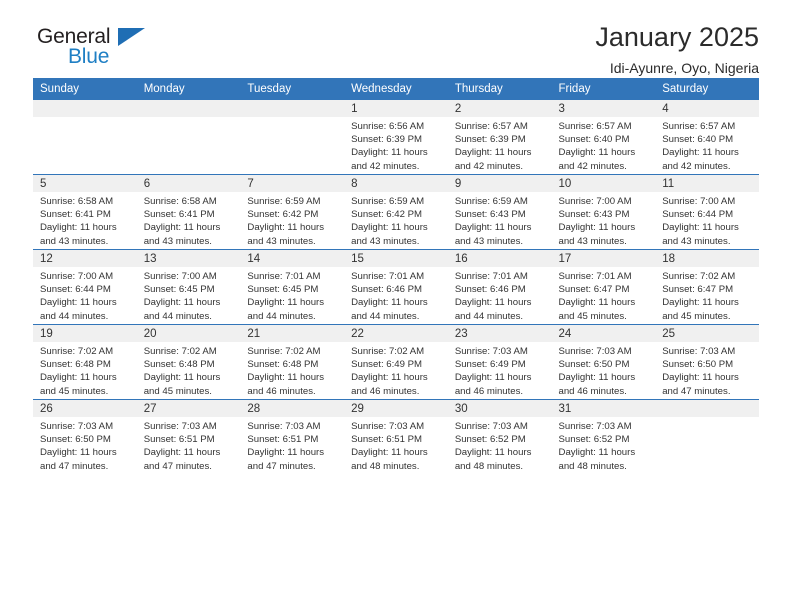 The height and width of the screenshot is (612, 792). What do you see at coordinates (677, 37) in the screenshot?
I see `page-title: January 2025` at bounding box center [677, 37].